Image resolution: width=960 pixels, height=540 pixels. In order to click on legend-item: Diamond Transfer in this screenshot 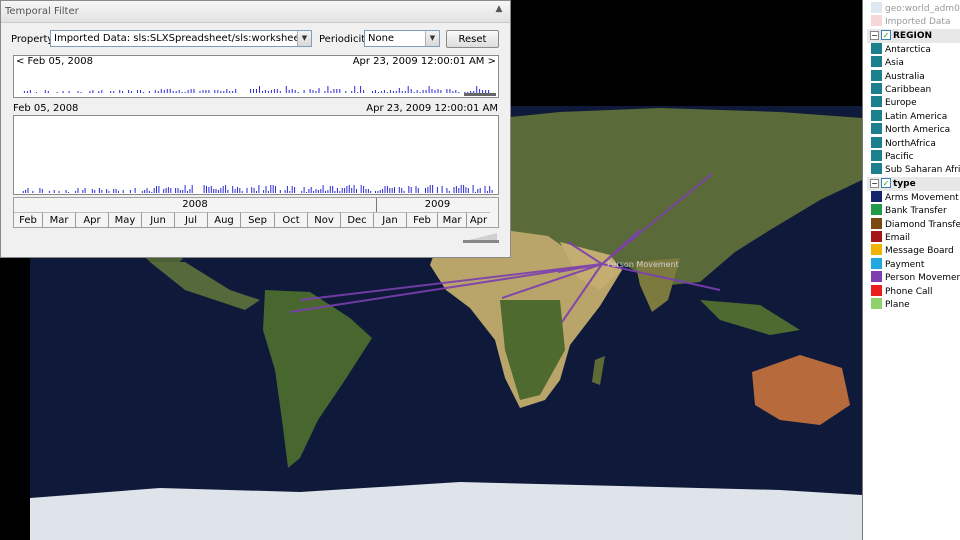, I will do `click(915, 224)`.